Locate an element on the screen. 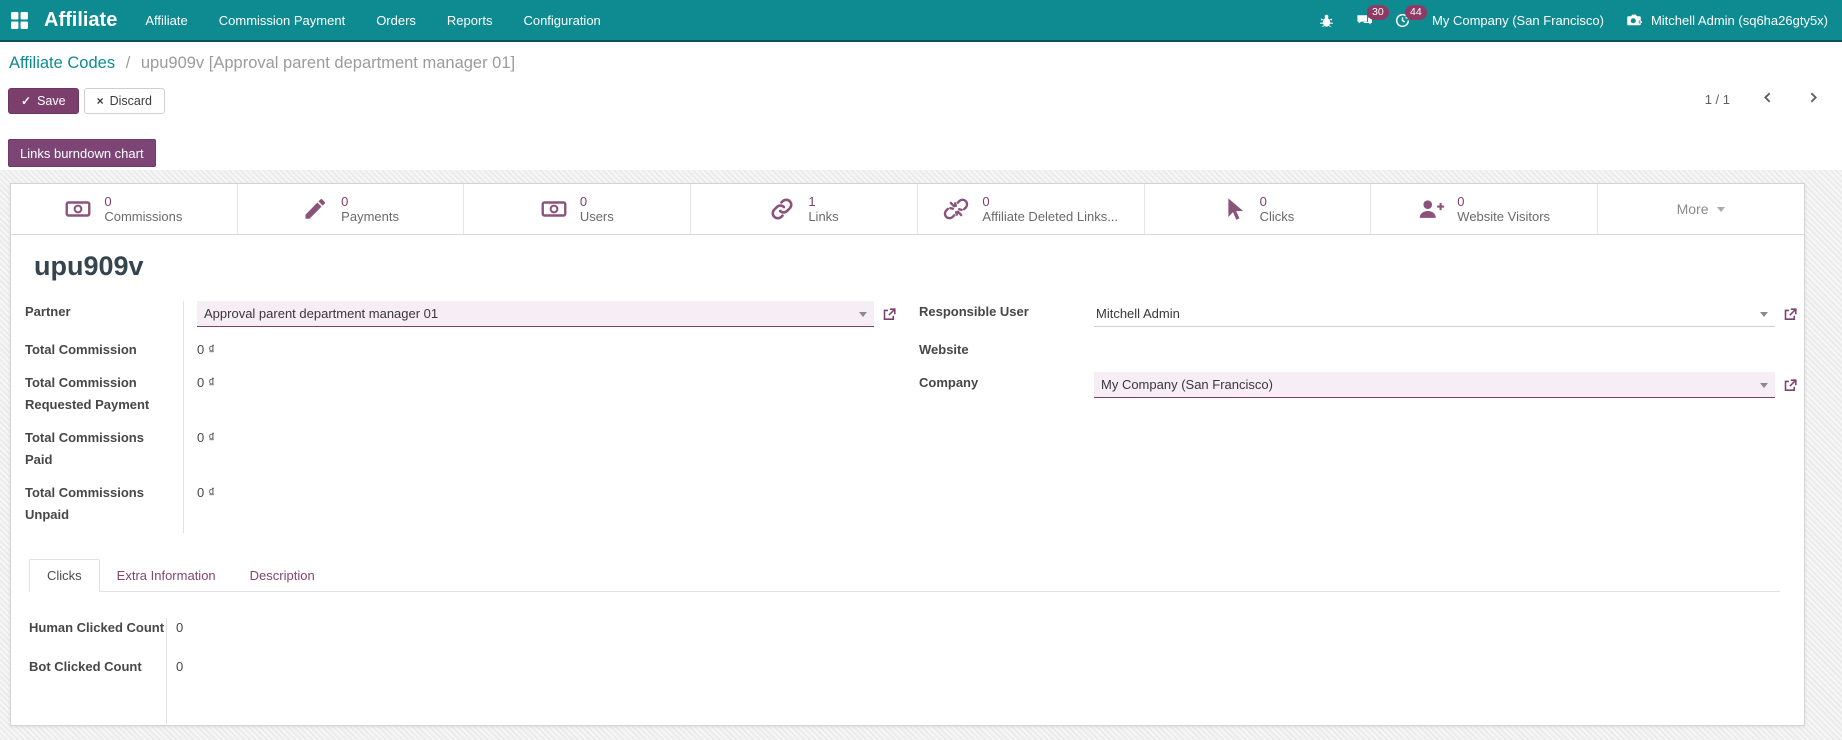  responsible-user-input is located at coordinates (1434, 314).